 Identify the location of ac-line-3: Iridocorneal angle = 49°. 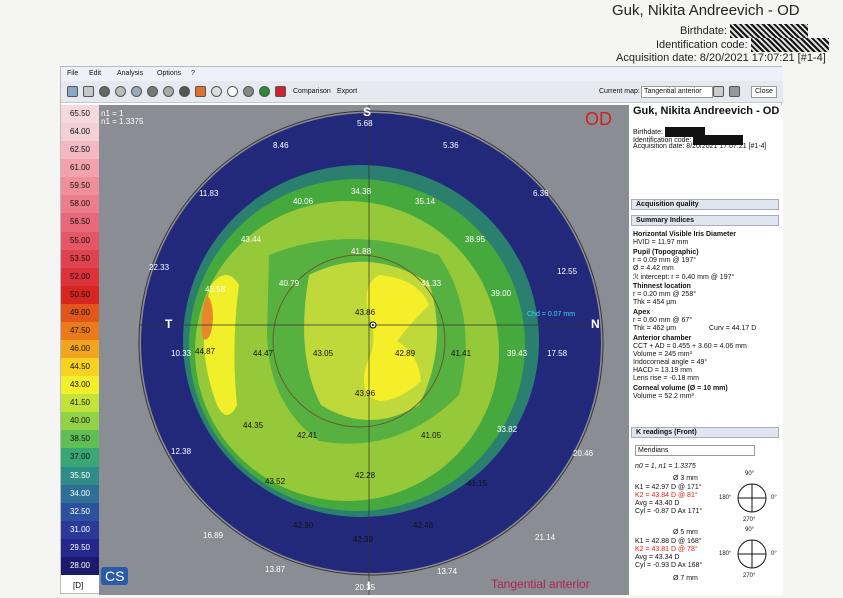
(670, 362).